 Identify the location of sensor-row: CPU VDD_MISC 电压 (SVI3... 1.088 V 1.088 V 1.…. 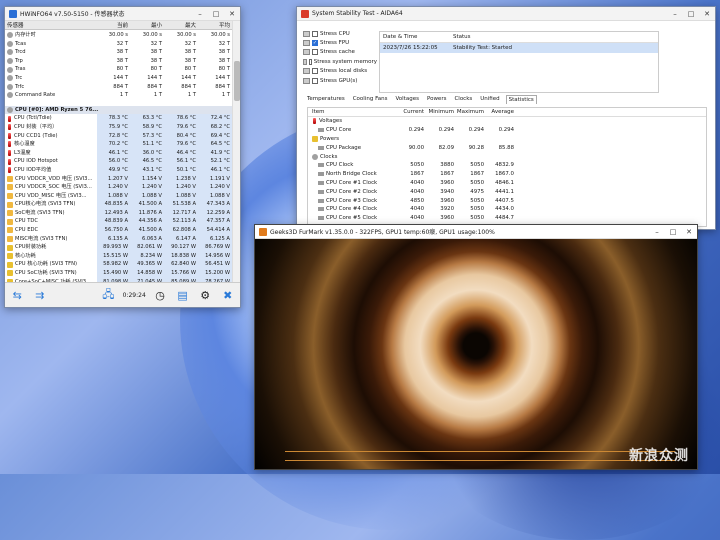
(119, 196).